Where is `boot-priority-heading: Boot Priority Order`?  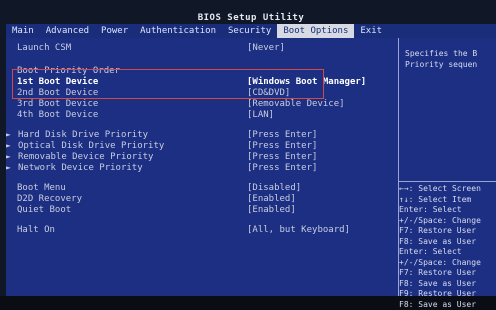
boot-priority-heading: Boot Priority Order is located at coordinates (68, 71).